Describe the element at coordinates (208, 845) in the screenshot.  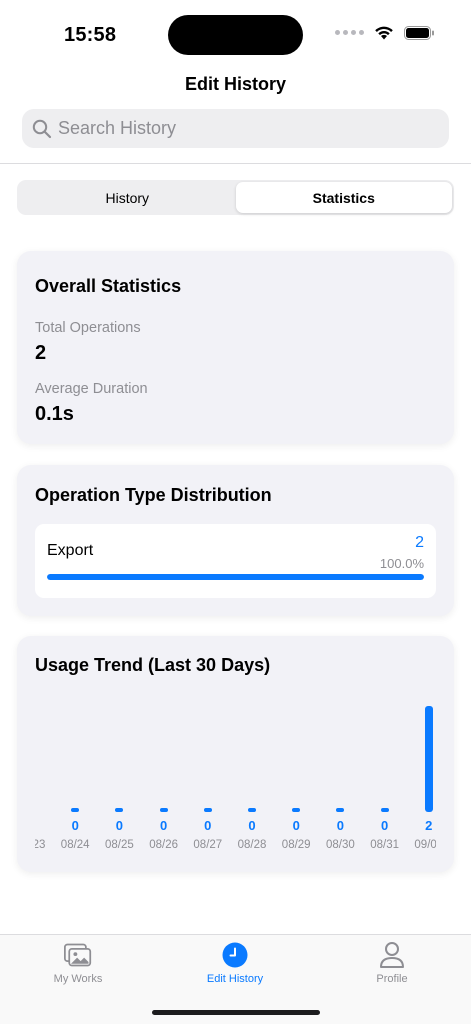
I see `trend-date-label: 08/27` at that location.